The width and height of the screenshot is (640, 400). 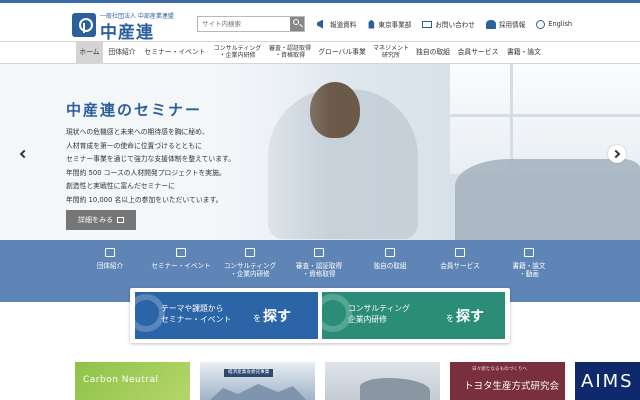 I want to click on category-seminar: セミナー・イベント, so click(x=181, y=268).